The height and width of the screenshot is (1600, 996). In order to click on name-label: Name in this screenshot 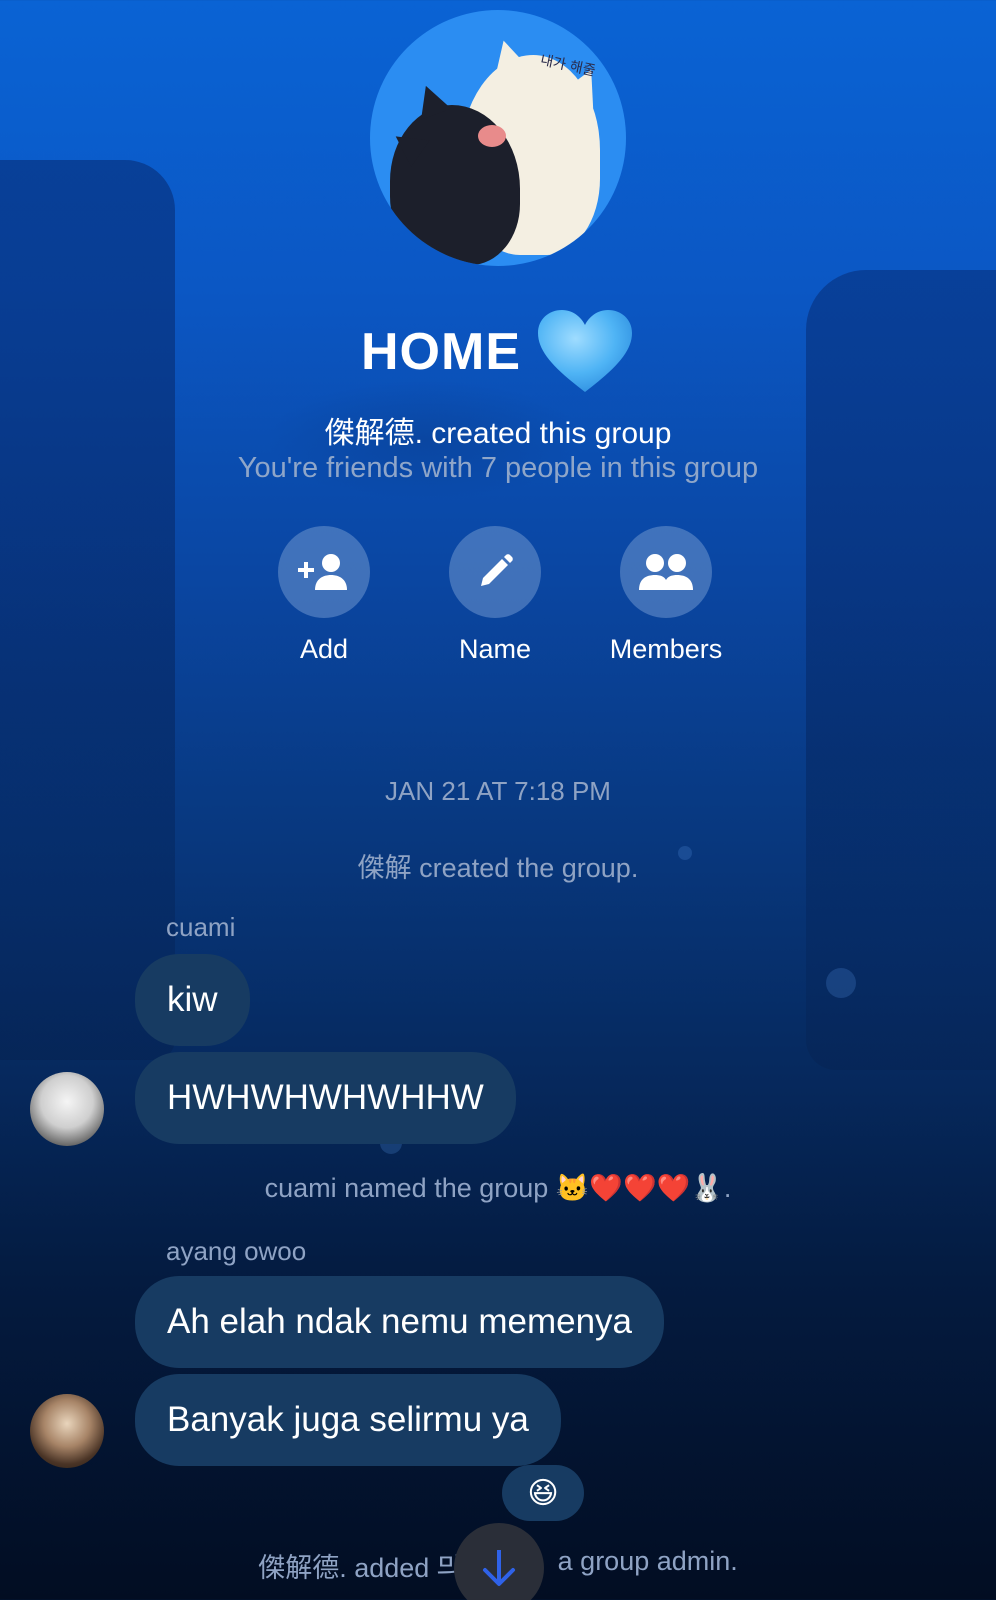, I will do `click(495, 649)`.